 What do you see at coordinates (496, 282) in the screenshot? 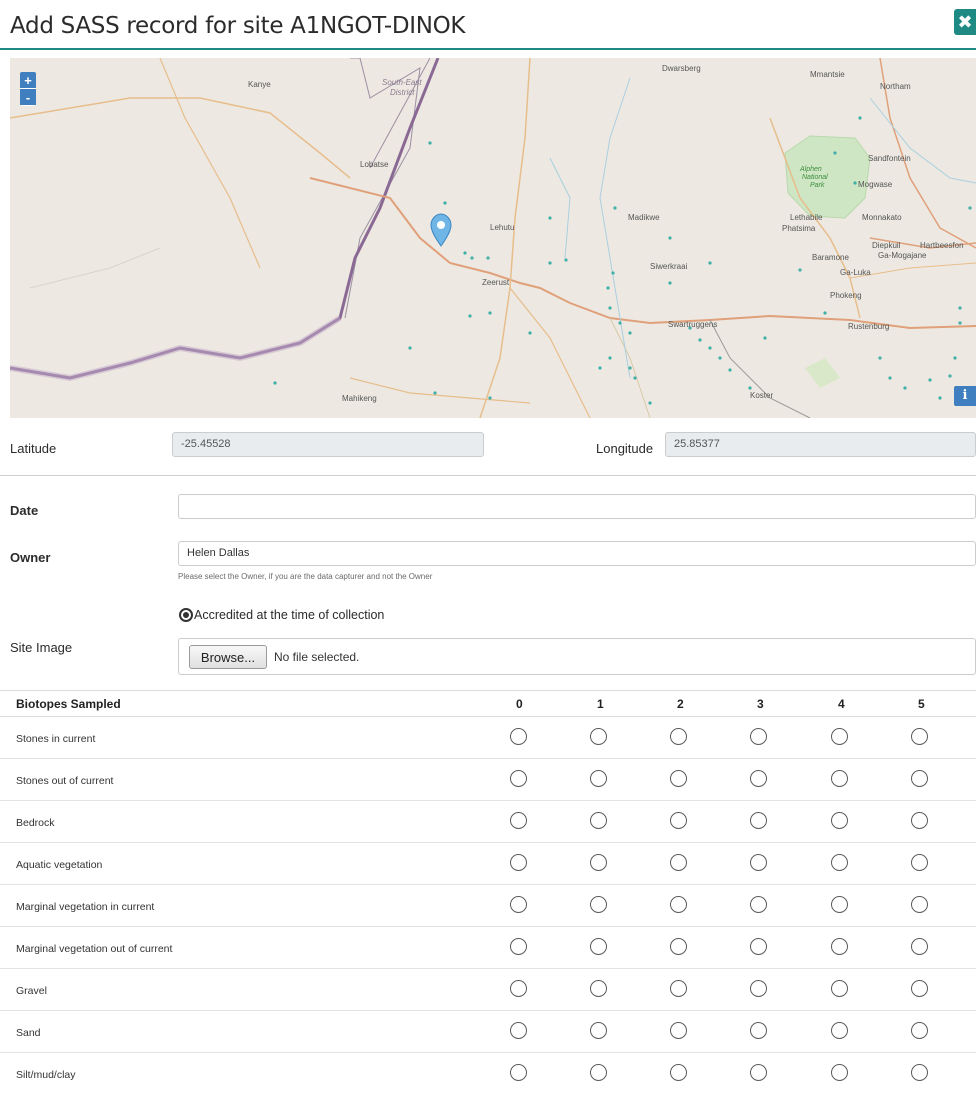
I see `map-label: Zeerust` at bounding box center [496, 282].